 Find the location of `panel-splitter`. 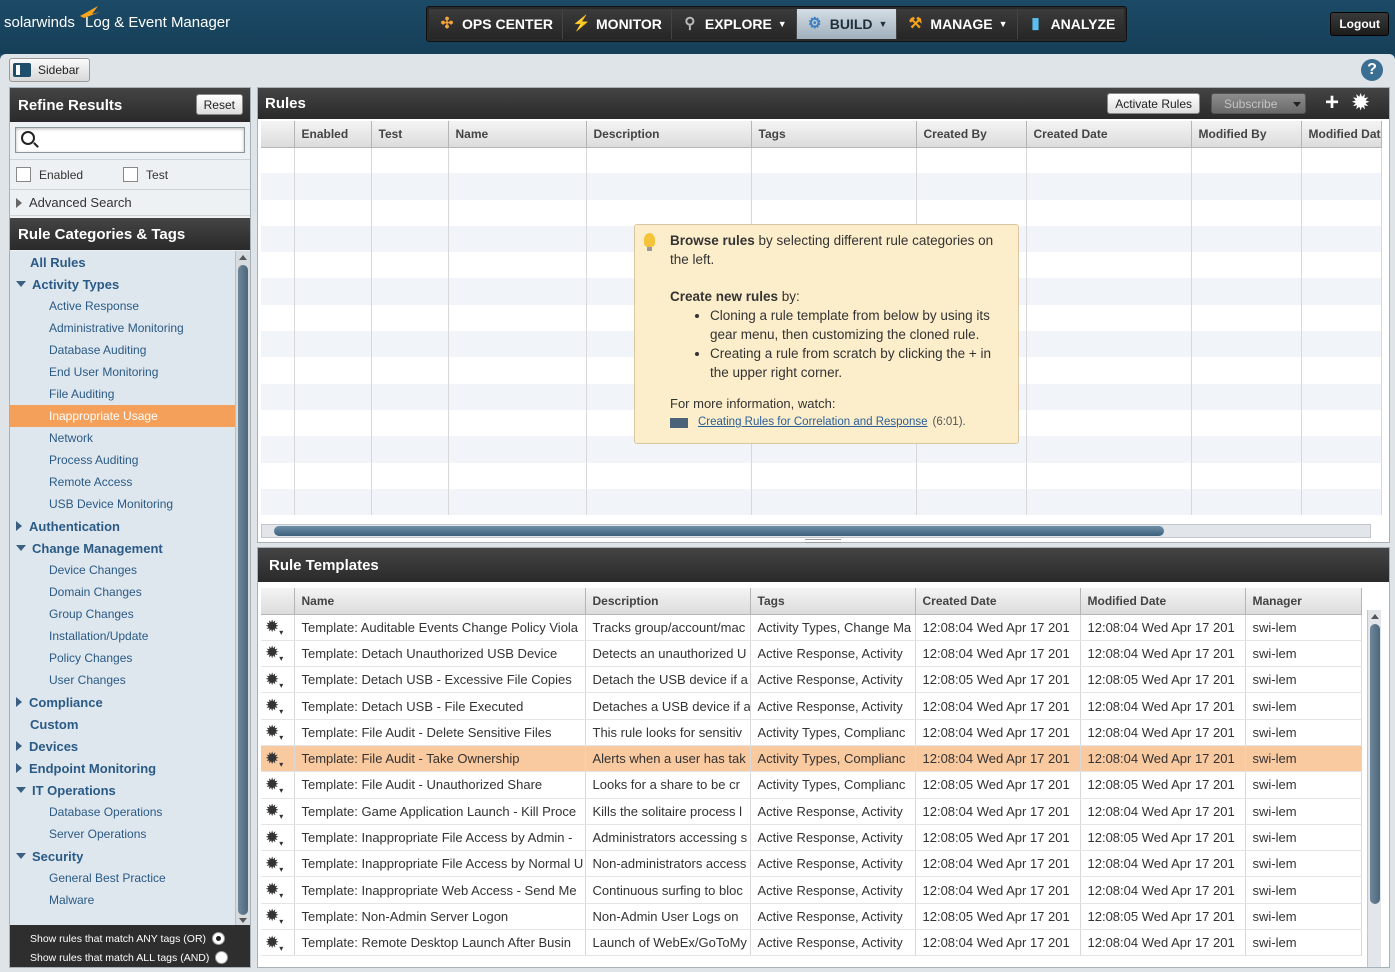

panel-splitter is located at coordinates (823, 541).